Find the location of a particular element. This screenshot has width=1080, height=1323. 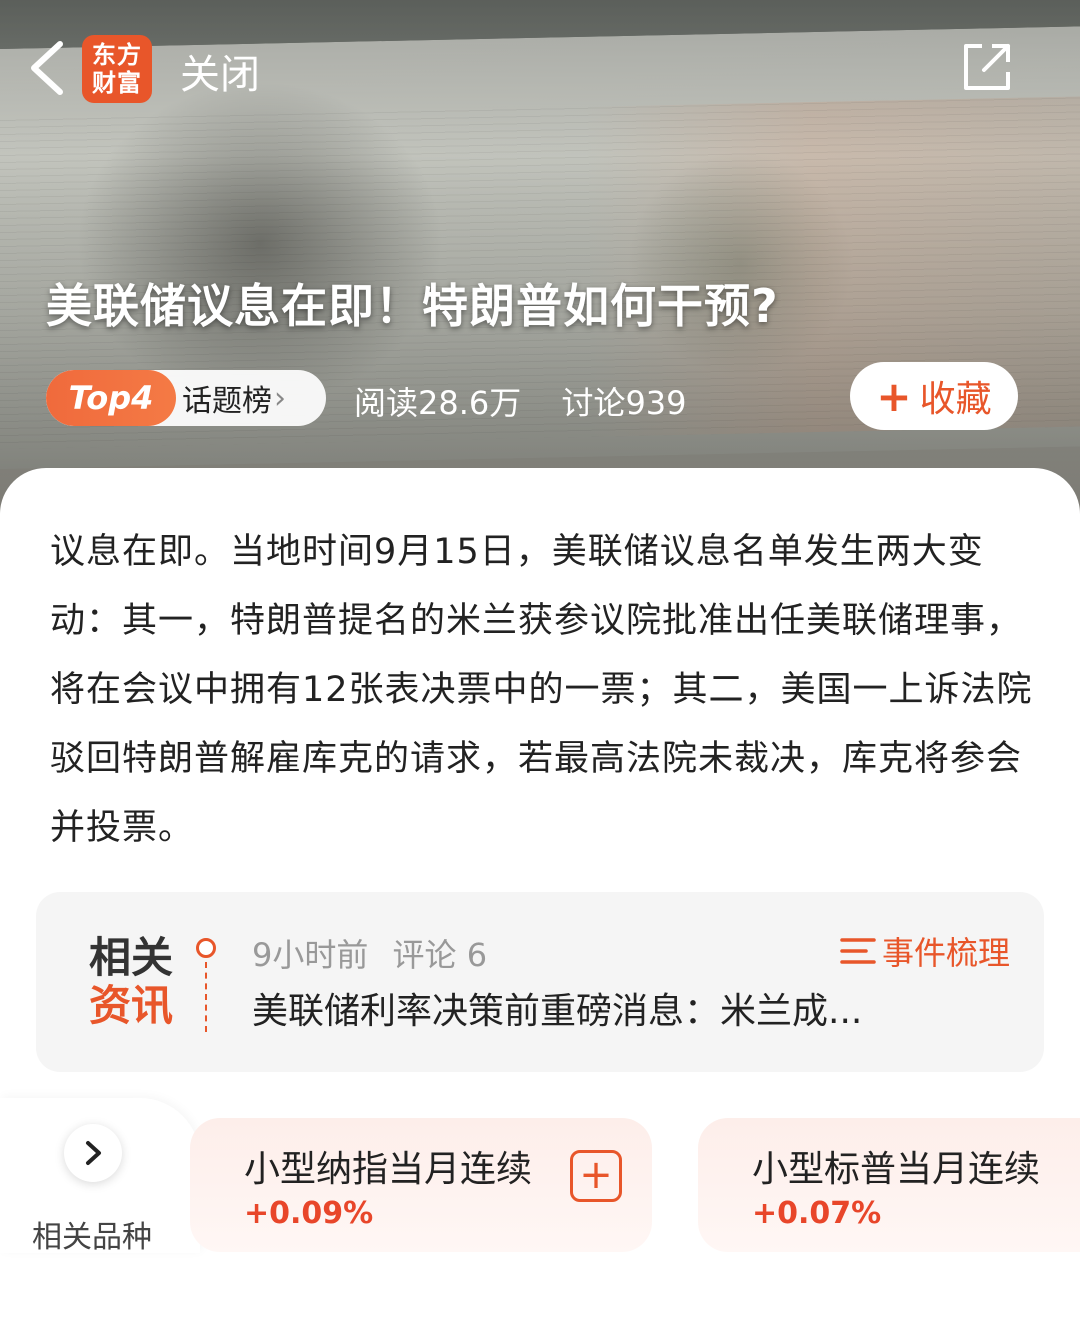

favorite-button: + 收藏 is located at coordinates (934, 396).